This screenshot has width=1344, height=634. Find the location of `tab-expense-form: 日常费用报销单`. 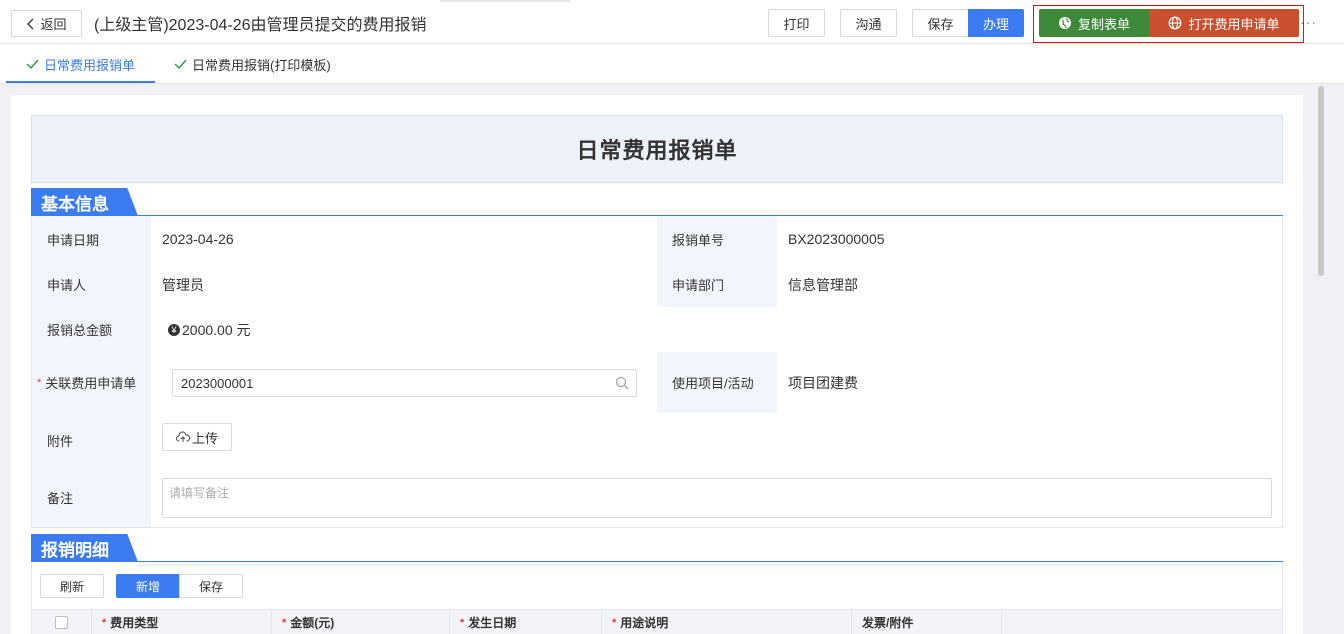

tab-expense-form: 日常费用报销单 is located at coordinates (80, 64).